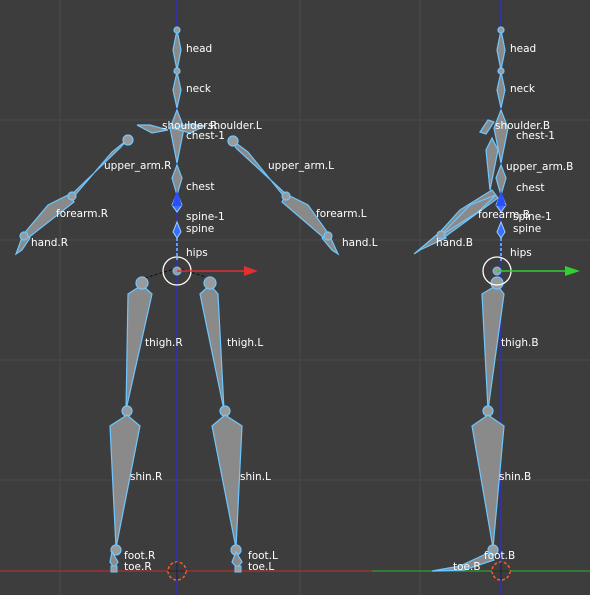  Describe the element at coordinates (233, 141) in the screenshot. I see `joint-elbow-l-top` at that location.